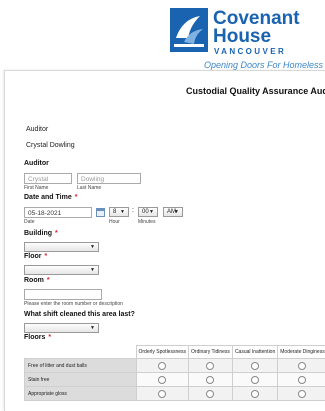 The image size is (325, 411). I want to click on auditor-name-text: Crystal Dowling, so click(50, 145).